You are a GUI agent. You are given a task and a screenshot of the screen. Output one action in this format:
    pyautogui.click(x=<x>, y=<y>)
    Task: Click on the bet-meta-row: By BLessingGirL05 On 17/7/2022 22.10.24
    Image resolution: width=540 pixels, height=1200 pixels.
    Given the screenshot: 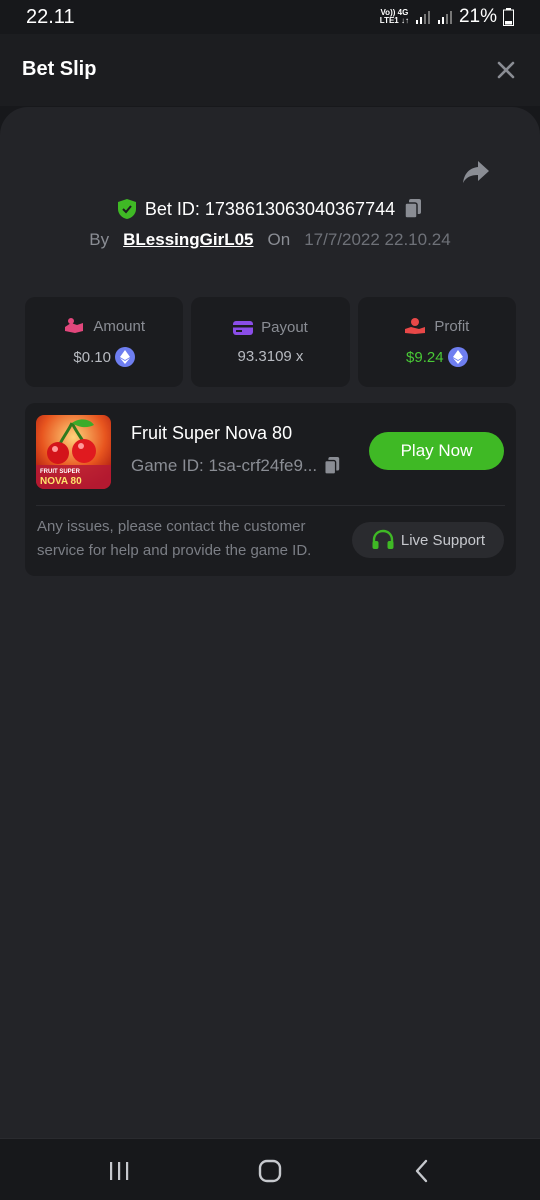 What is the action you would take?
    pyautogui.click(x=270, y=240)
    